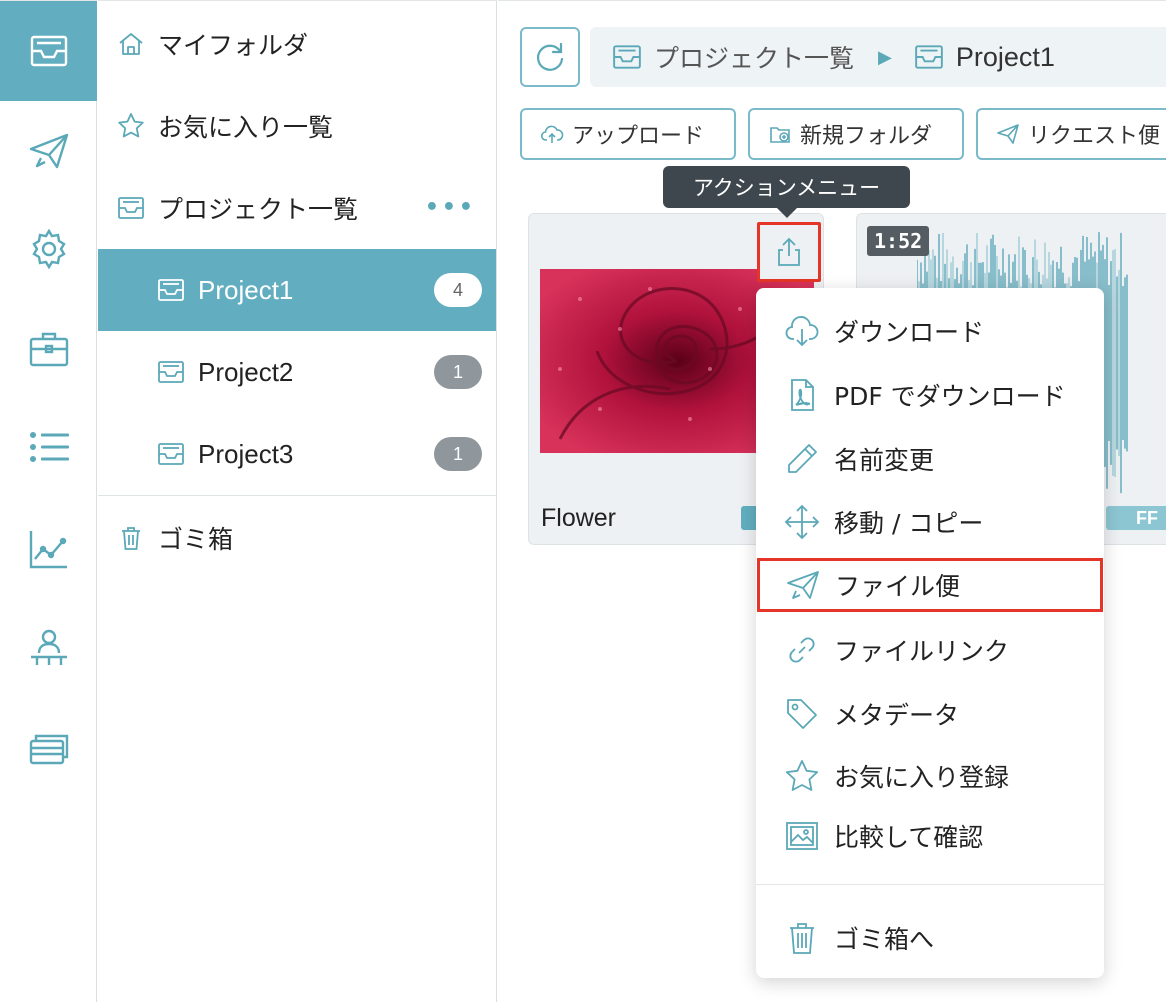  I want to click on nav-projects: プロジェクト一覧 •••, so click(297, 208).